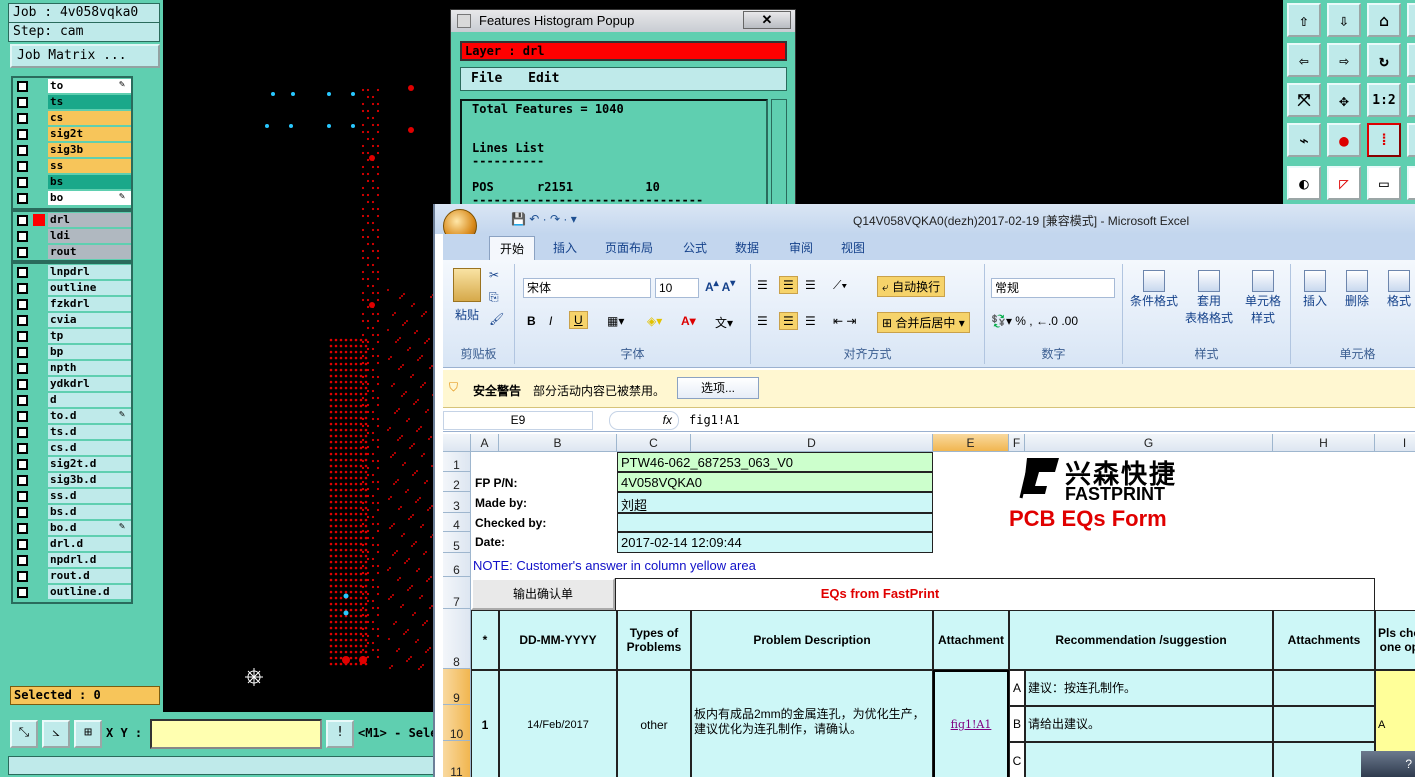  Describe the element at coordinates (72, 416) in the screenshot. I see `layer-row: to.d ✎` at that location.